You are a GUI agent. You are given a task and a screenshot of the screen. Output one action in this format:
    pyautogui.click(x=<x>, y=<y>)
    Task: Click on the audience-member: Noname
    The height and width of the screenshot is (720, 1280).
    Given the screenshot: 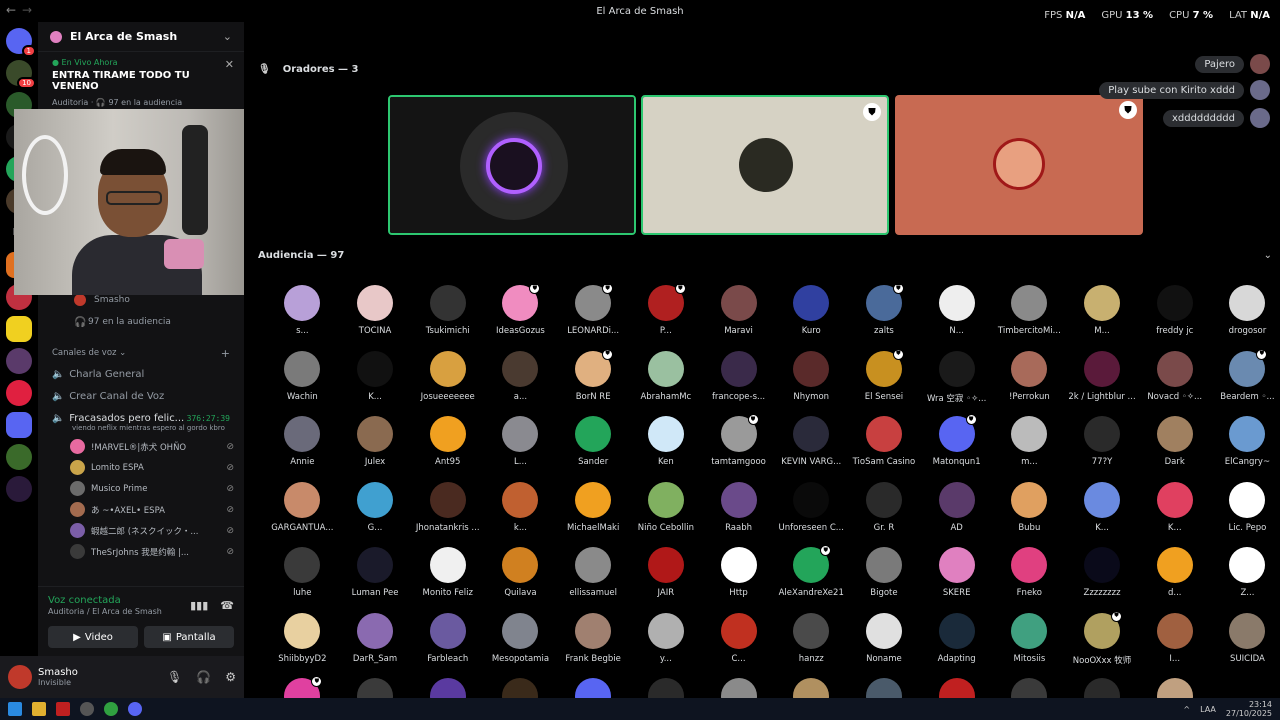 What is the action you would take?
    pyautogui.click(x=884, y=638)
    